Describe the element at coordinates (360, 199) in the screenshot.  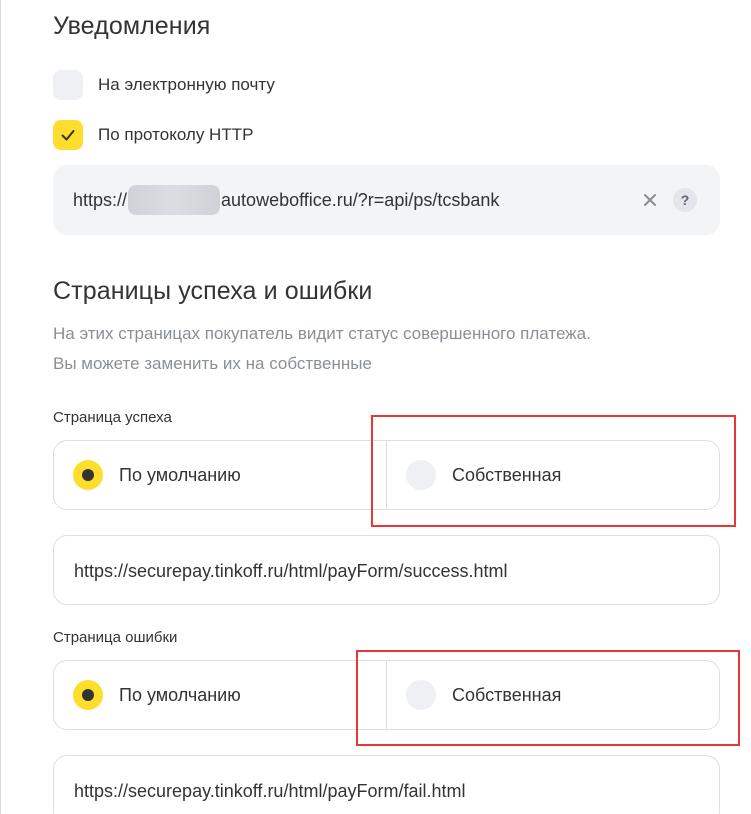
I see `url-suffix: autoweboffice.ru/?r=api/ps/tcsbank` at that location.